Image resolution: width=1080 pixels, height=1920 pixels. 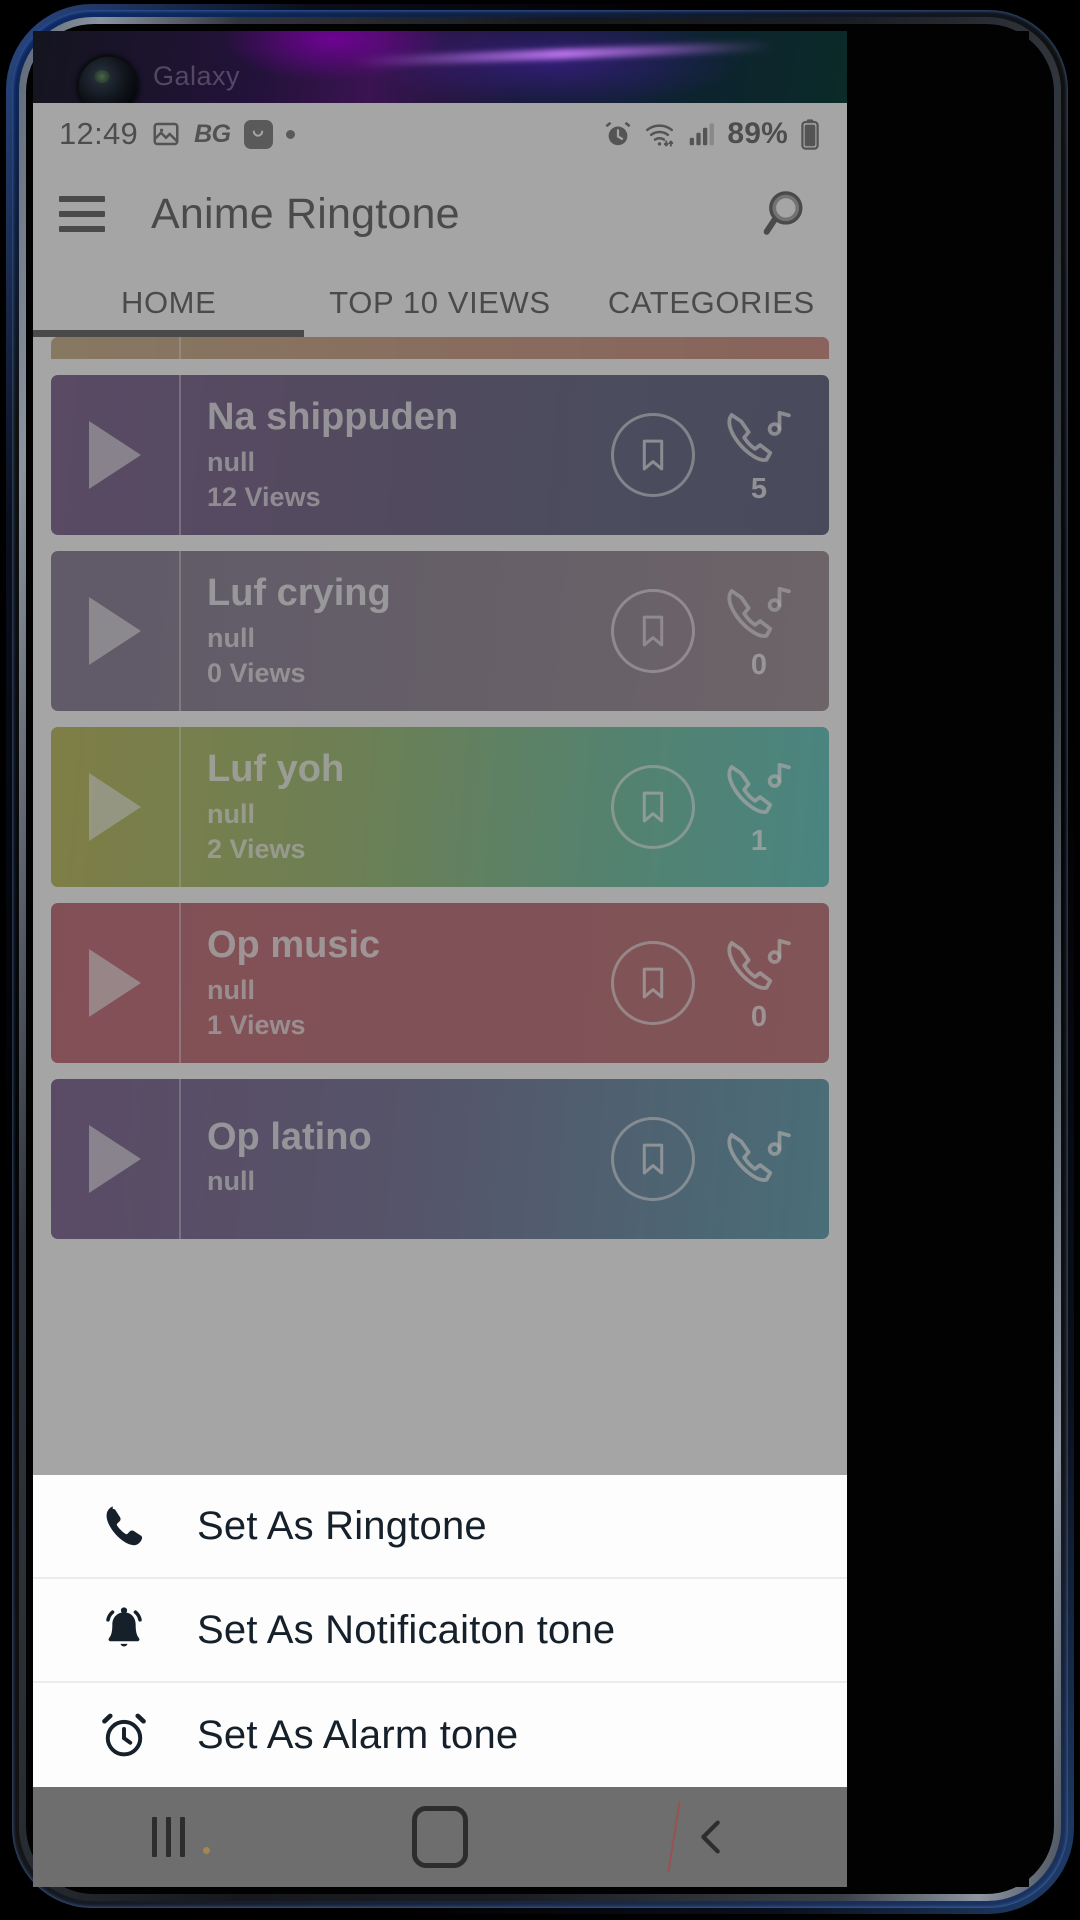 I want to click on list-item-title: Op latino, so click(x=289, y=1136).